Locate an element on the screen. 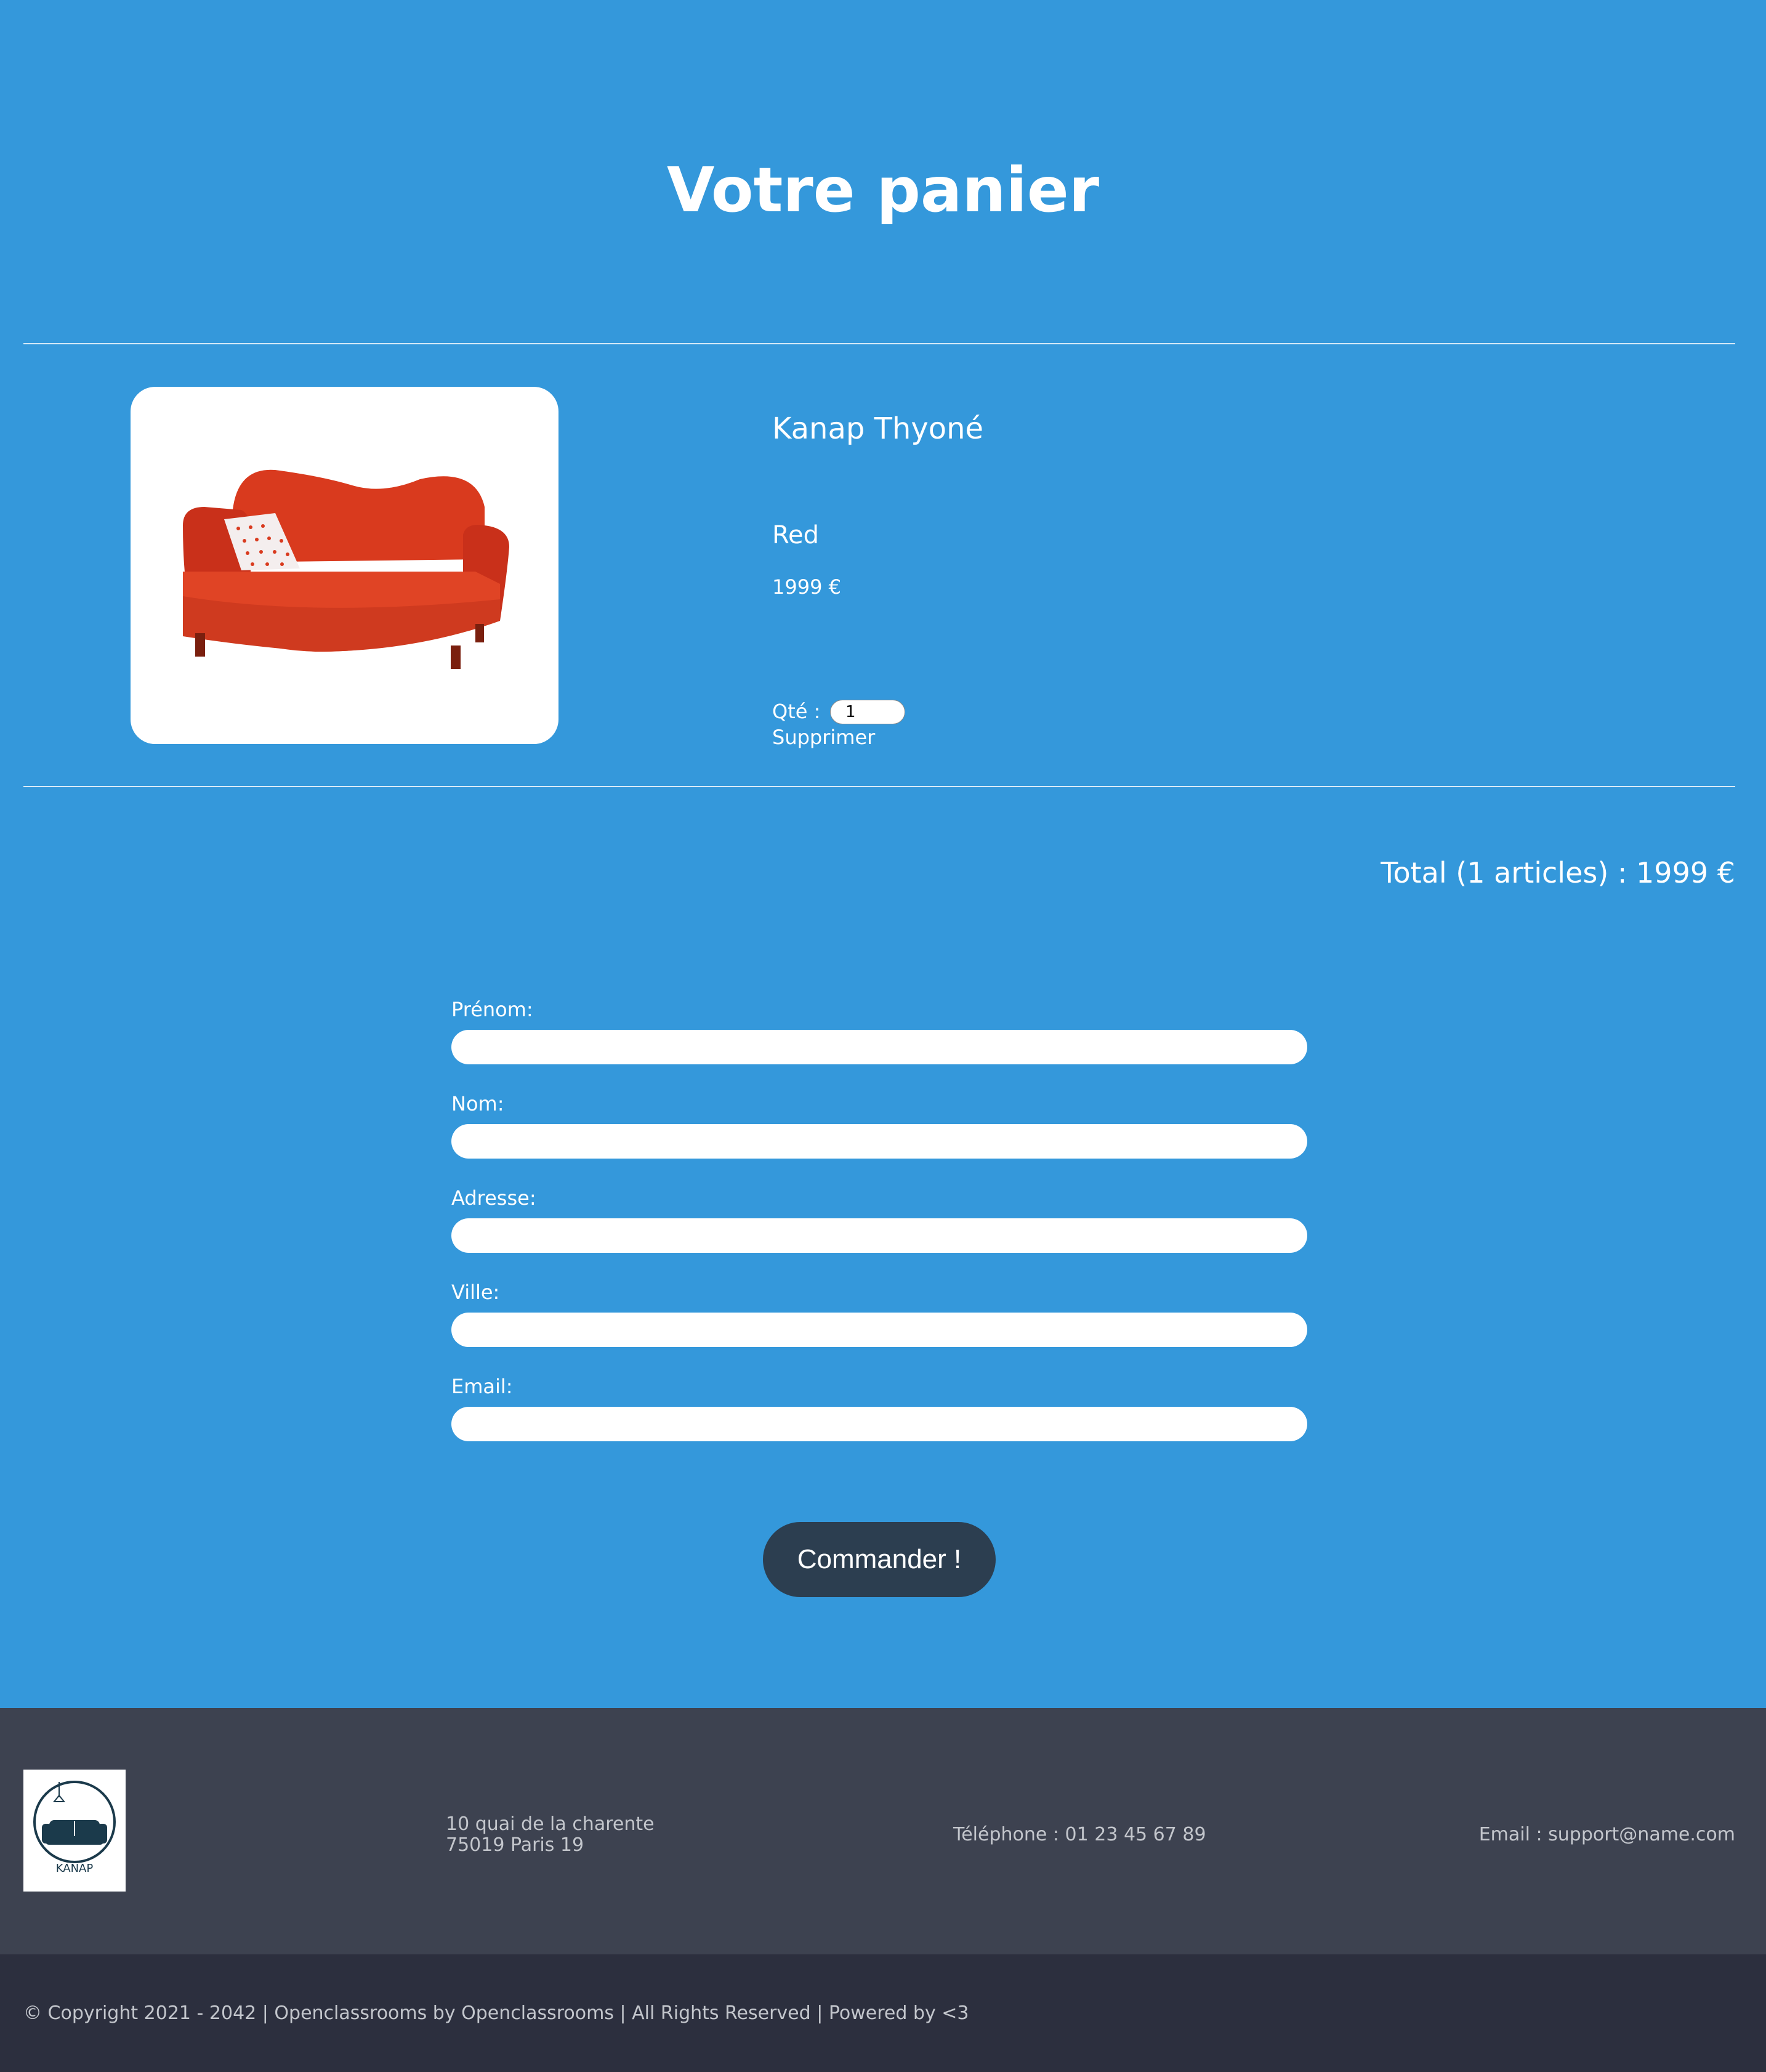  product-color: Red is located at coordinates (795, 535).